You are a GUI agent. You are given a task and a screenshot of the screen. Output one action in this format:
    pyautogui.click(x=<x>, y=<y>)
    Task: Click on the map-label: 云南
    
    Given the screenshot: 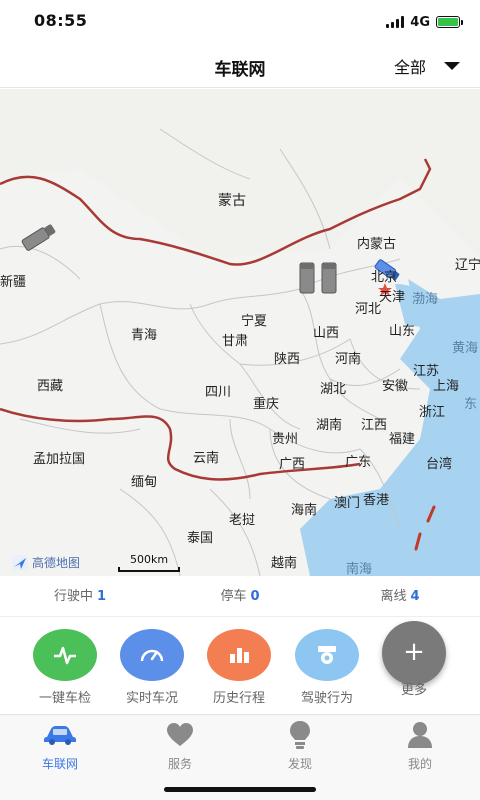 What is the action you would take?
    pyautogui.click(x=206, y=458)
    